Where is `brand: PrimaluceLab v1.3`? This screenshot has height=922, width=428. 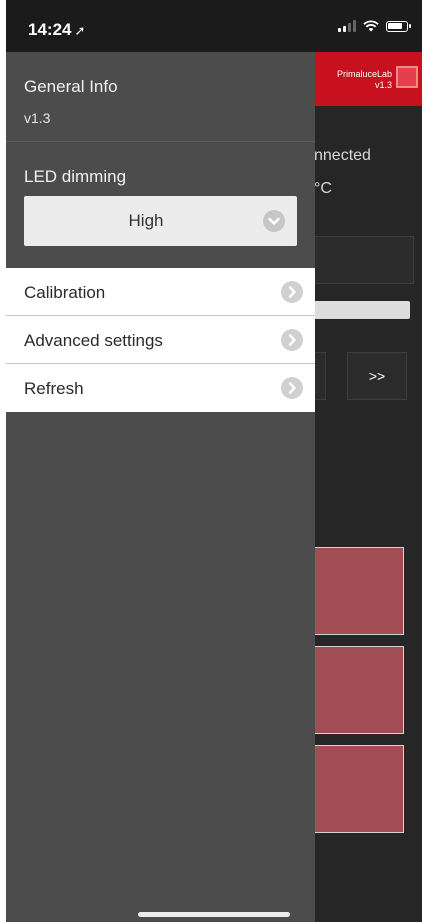
brand: PrimaluceLab v1.3 is located at coordinates (364, 80).